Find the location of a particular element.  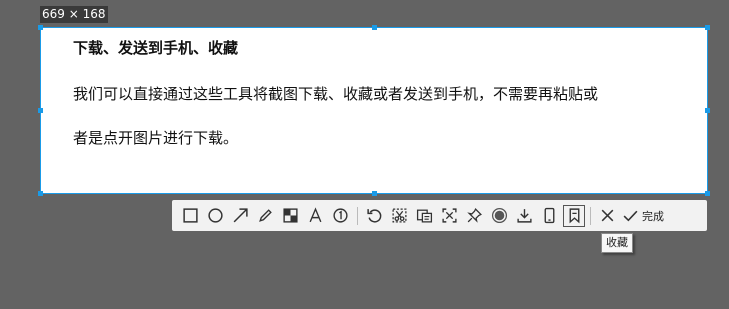

pen-icon is located at coordinates (265, 215).